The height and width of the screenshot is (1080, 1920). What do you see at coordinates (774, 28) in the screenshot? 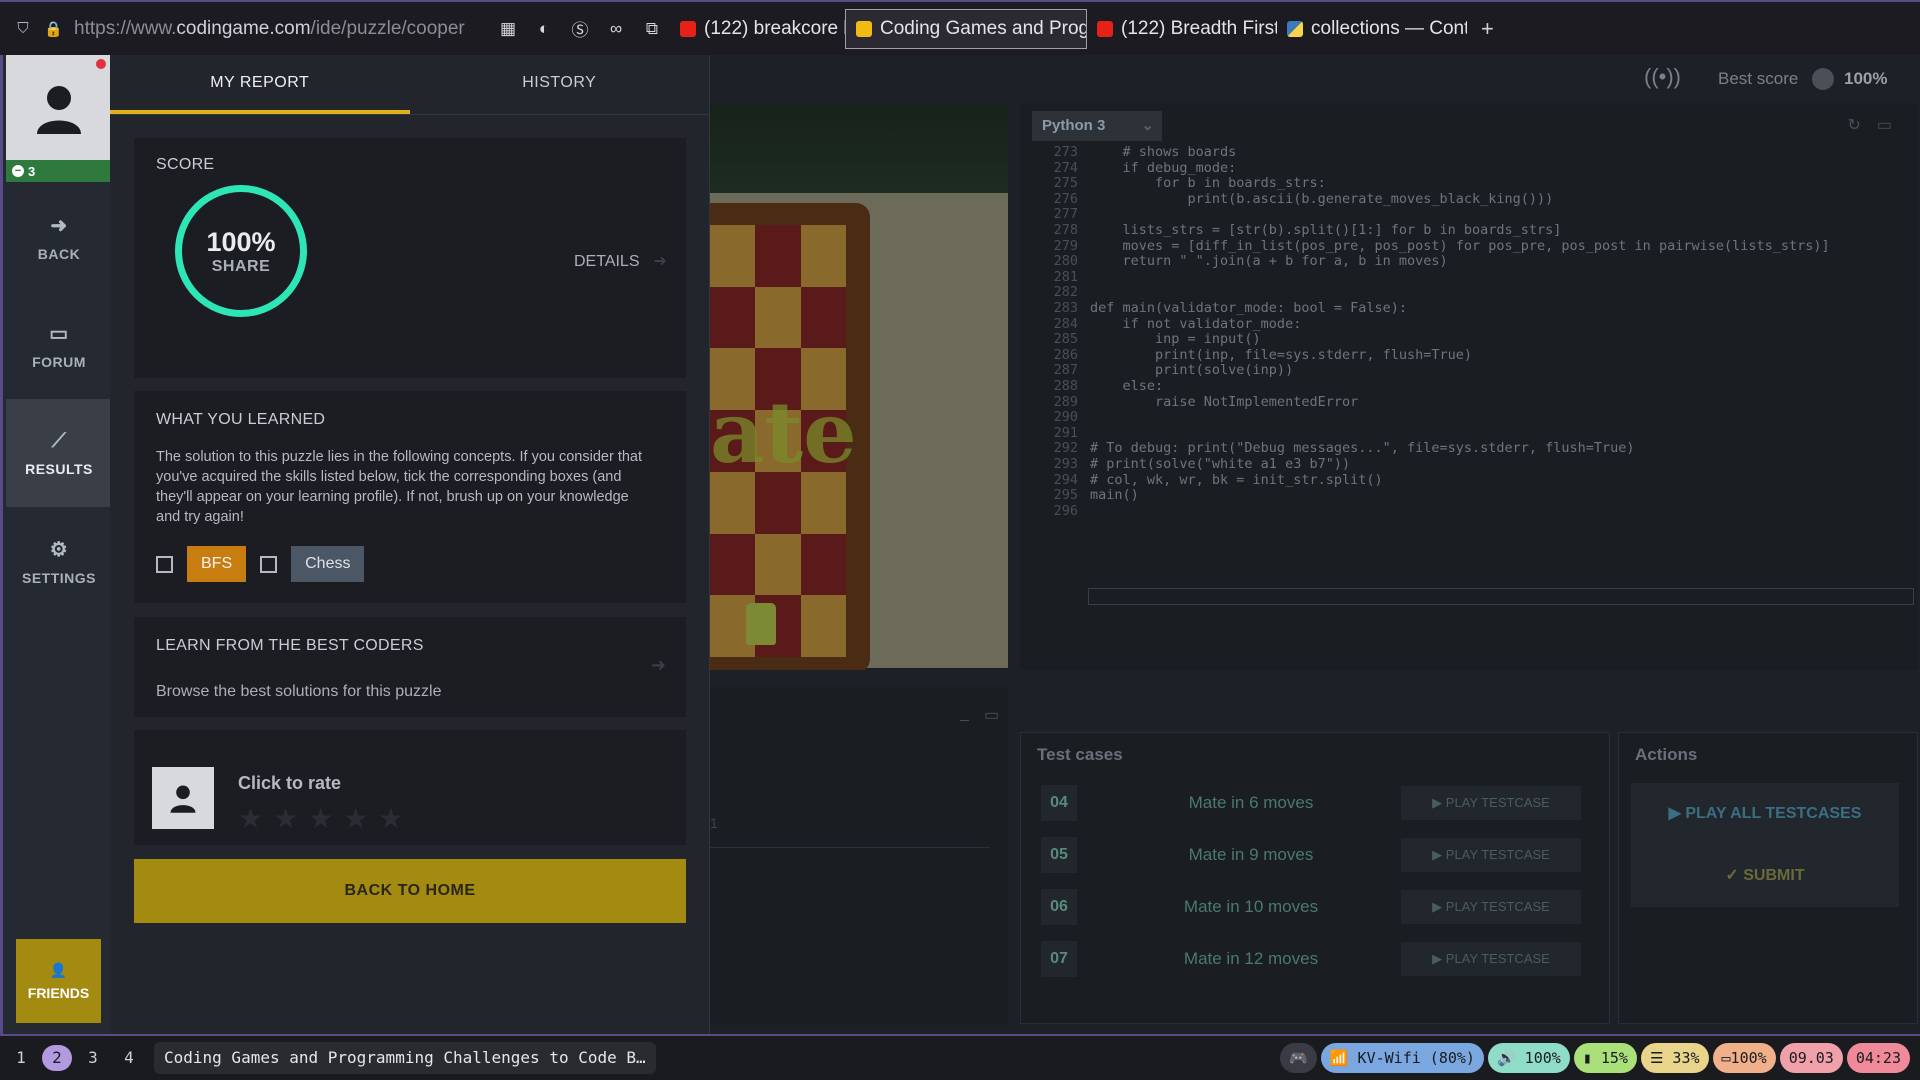
I see `tab-title: (122) breakcore bu` at bounding box center [774, 28].